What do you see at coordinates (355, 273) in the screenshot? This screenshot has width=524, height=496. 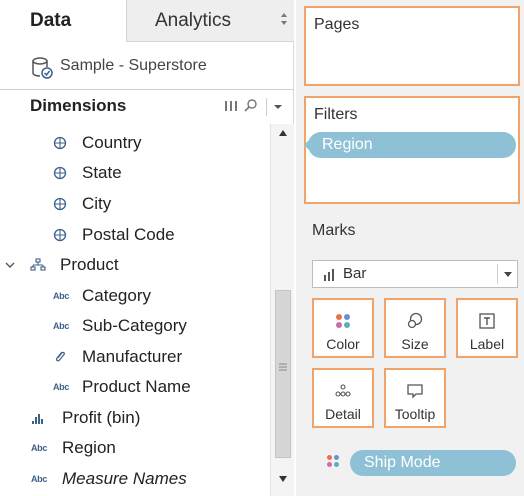 I see `mark-type-label: Bar` at bounding box center [355, 273].